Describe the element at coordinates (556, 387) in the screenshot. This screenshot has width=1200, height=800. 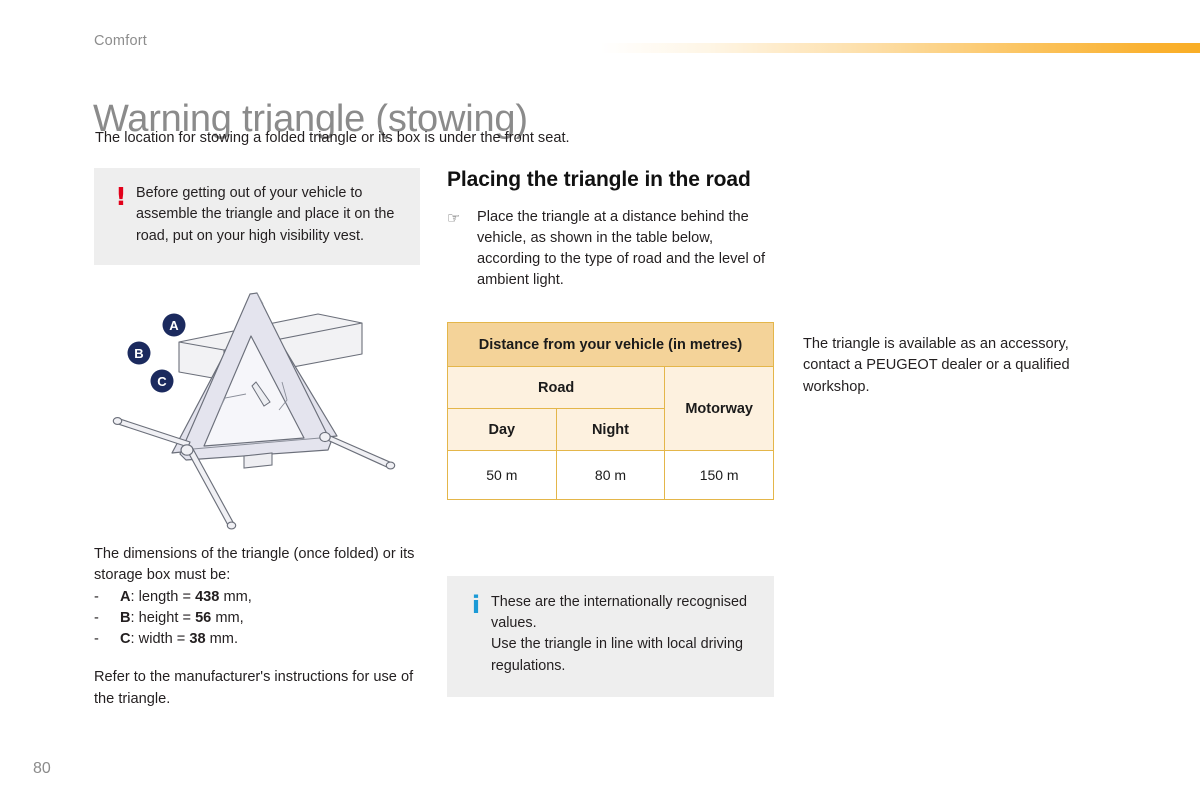
I see `table-header-road: Road` at that location.